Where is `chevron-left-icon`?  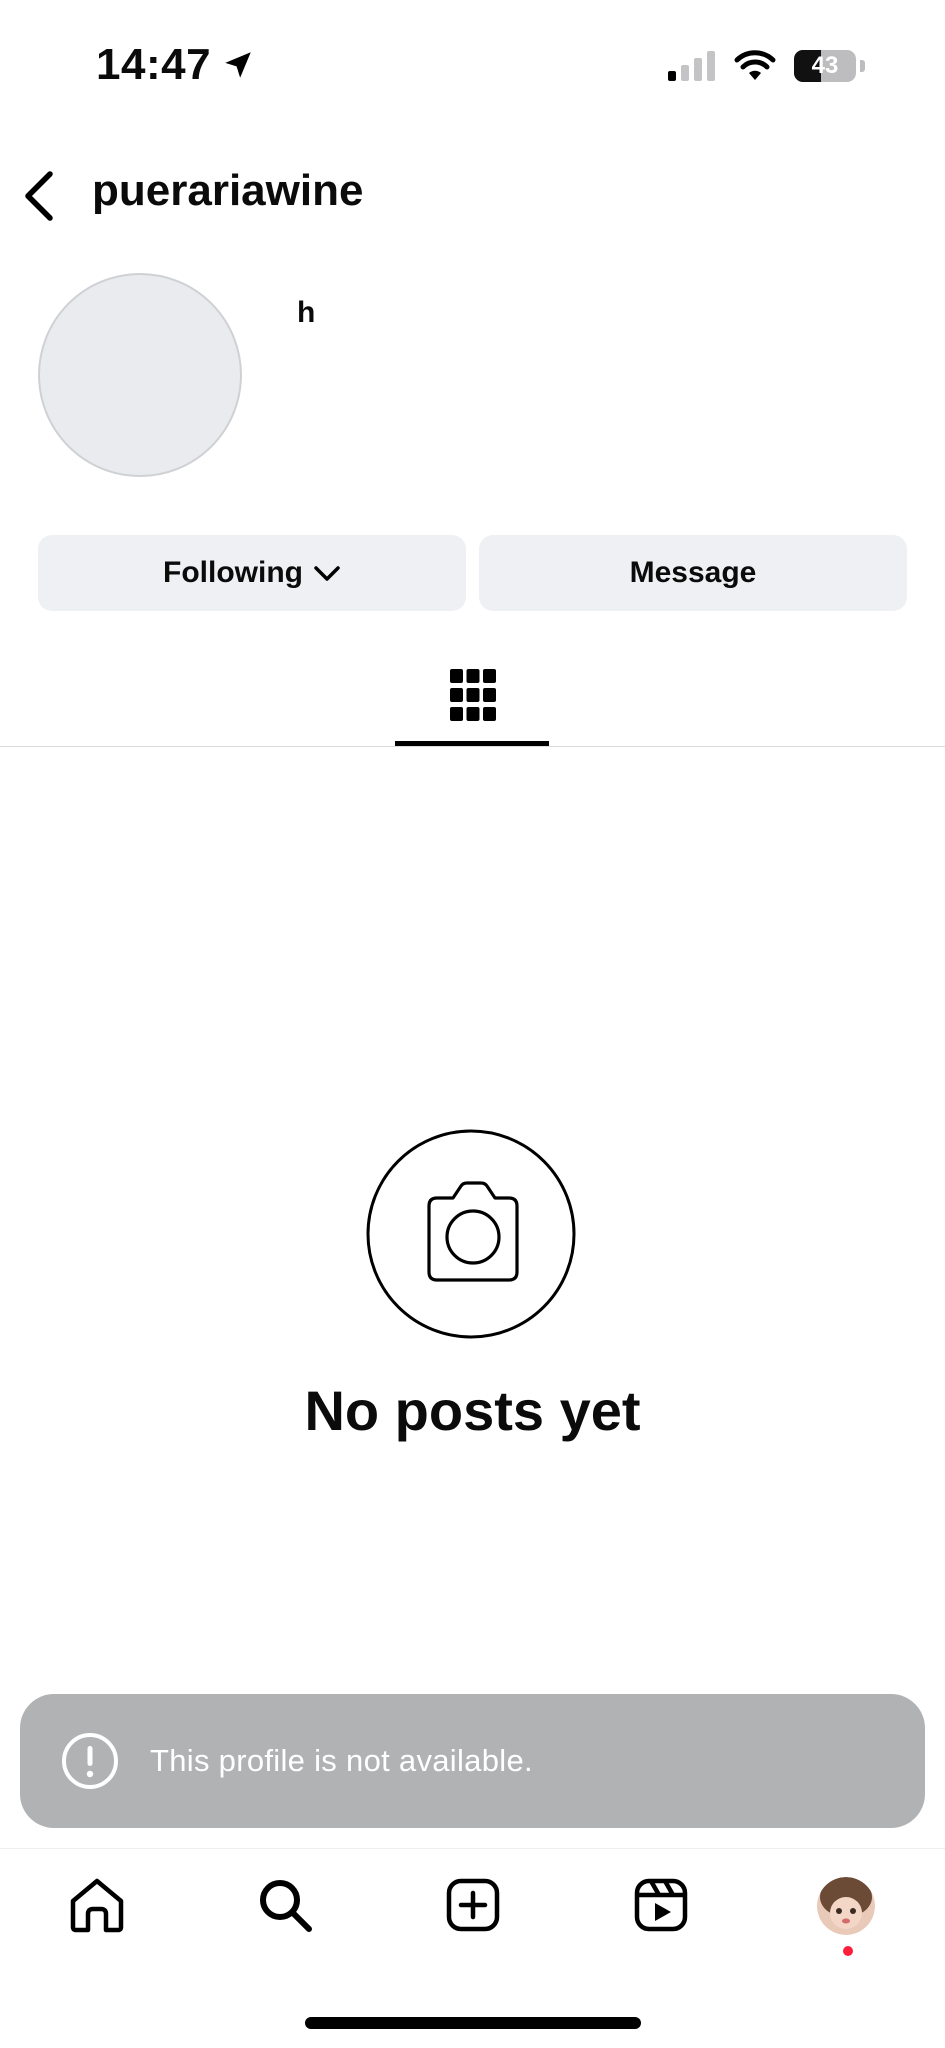
chevron-left-icon is located at coordinates (40, 196).